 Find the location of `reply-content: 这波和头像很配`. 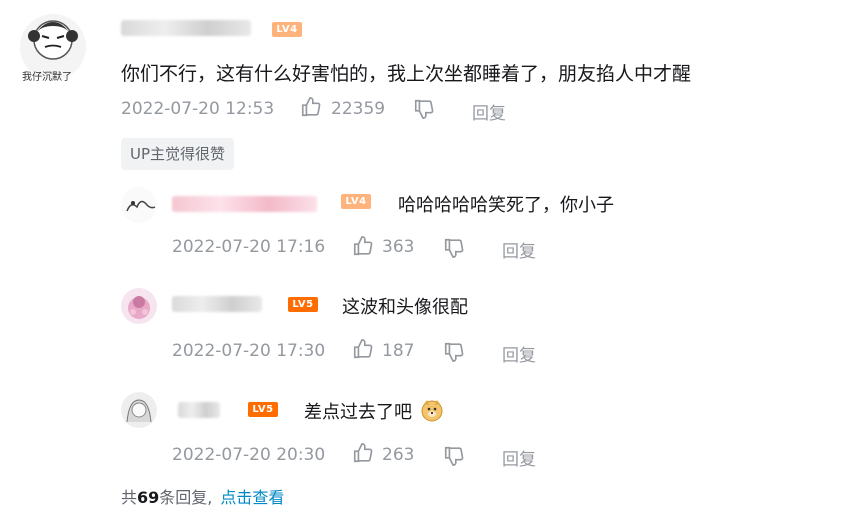

reply-content: 这波和头像很配 is located at coordinates (405, 307).